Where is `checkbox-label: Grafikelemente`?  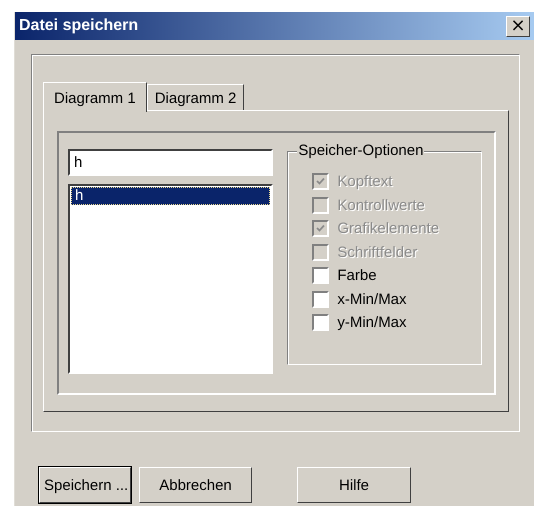
checkbox-label: Grafikelemente is located at coordinates (388, 229).